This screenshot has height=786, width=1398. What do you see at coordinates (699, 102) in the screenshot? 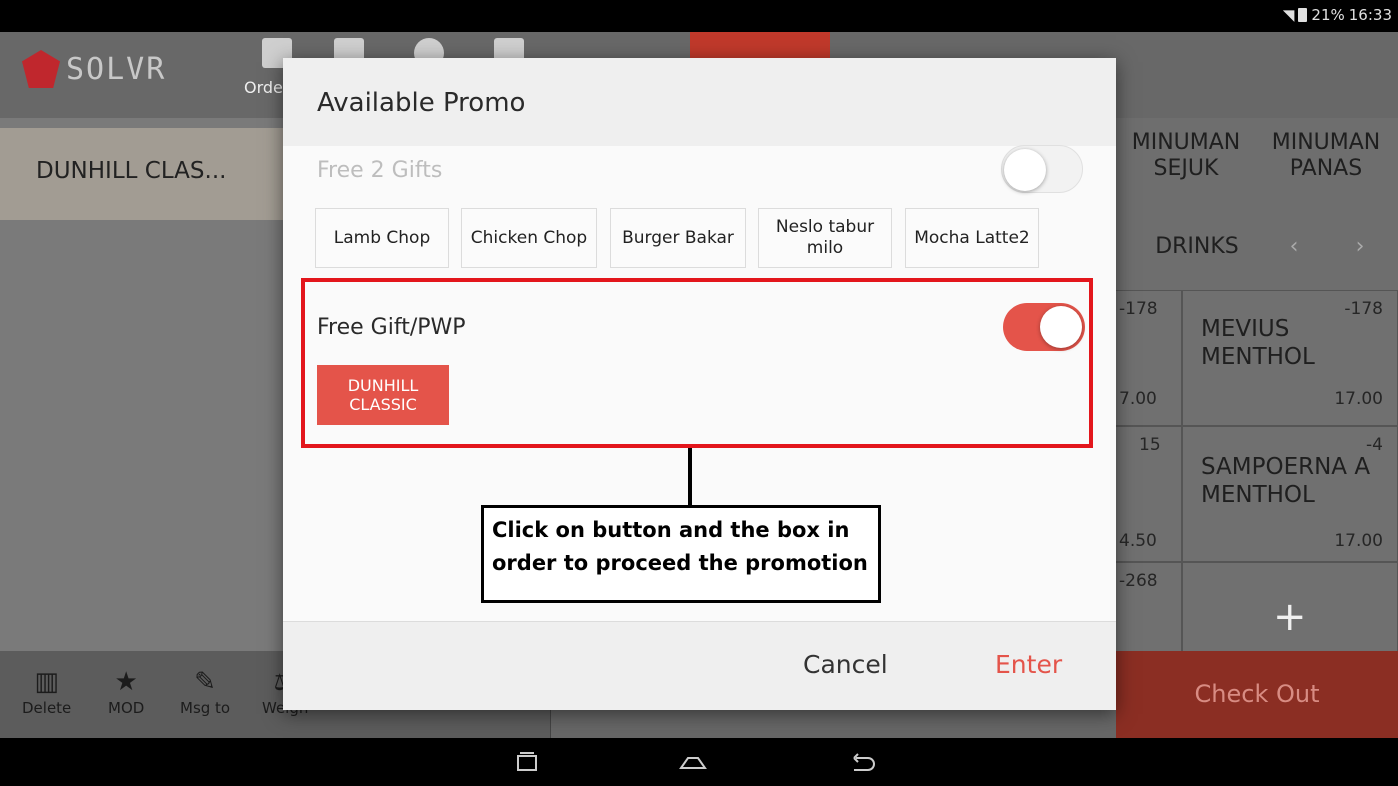
I see `dialog-header: Available Promo` at bounding box center [699, 102].